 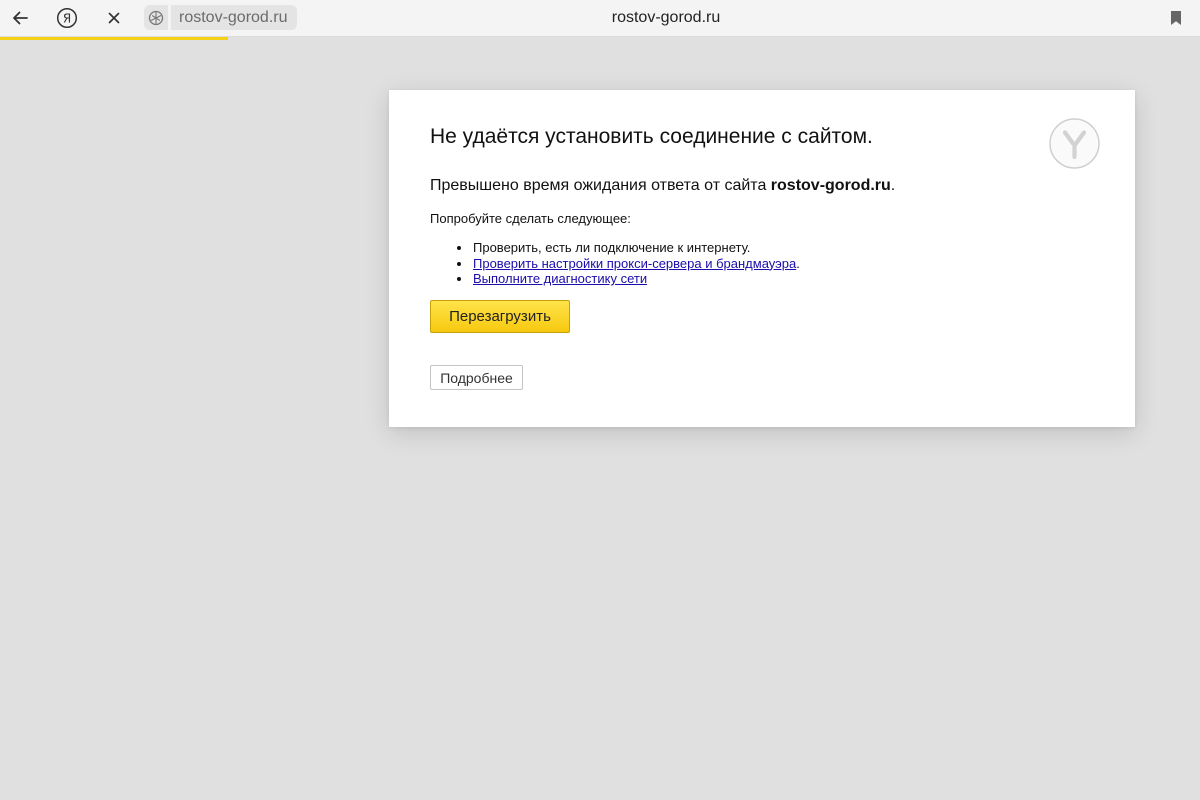 I want to click on try-text: Попробуйте сделать следующее:, so click(x=530, y=218).